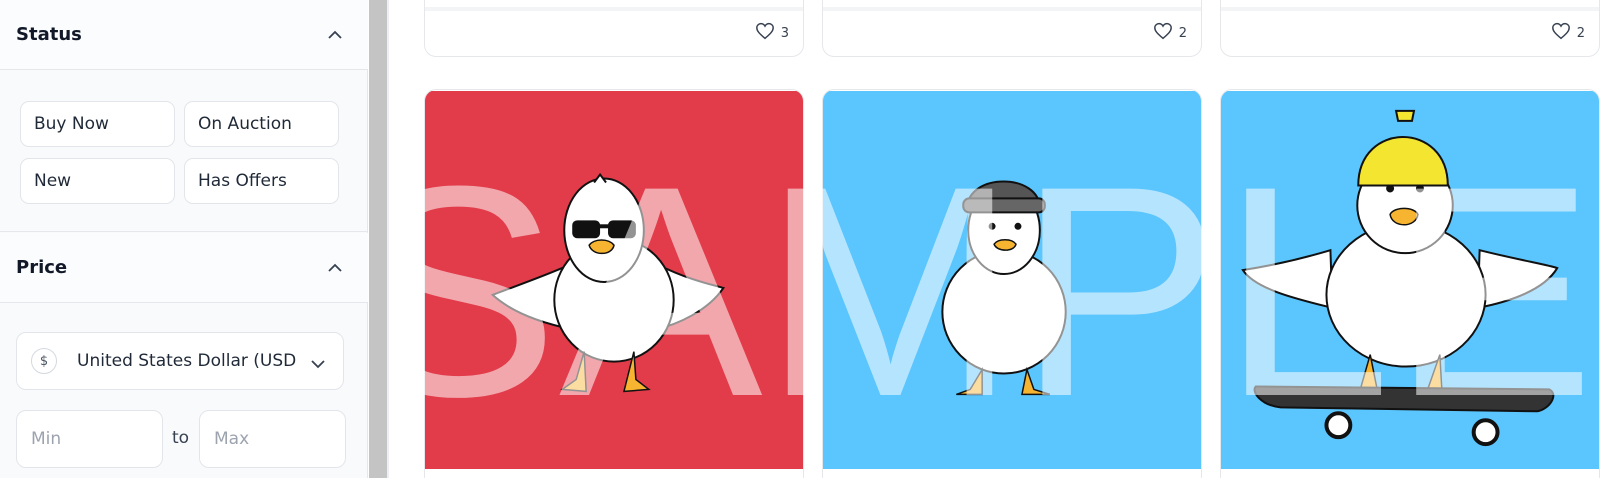 The width and height of the screenshot is (1600, 478). I want to click on price-title: Price, so click(42, 267).